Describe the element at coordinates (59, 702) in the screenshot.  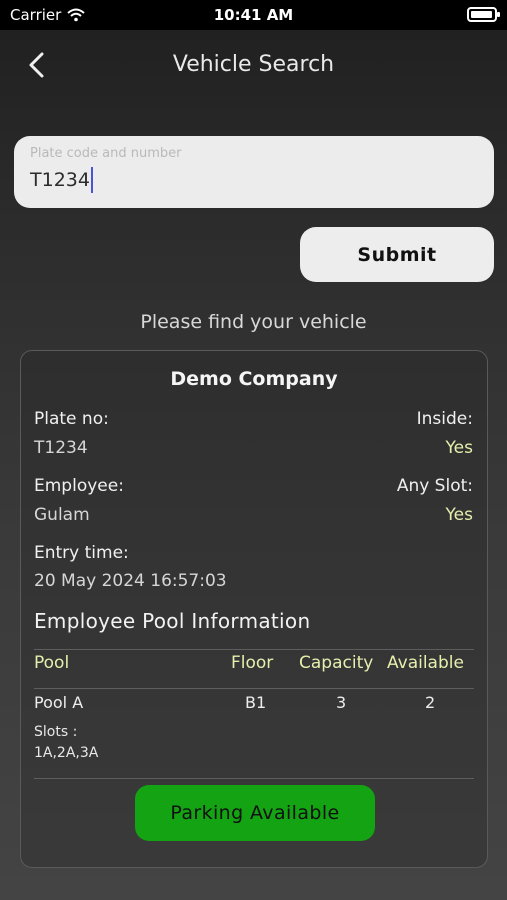
I see `pool-name-cell: Pool A` at that location.